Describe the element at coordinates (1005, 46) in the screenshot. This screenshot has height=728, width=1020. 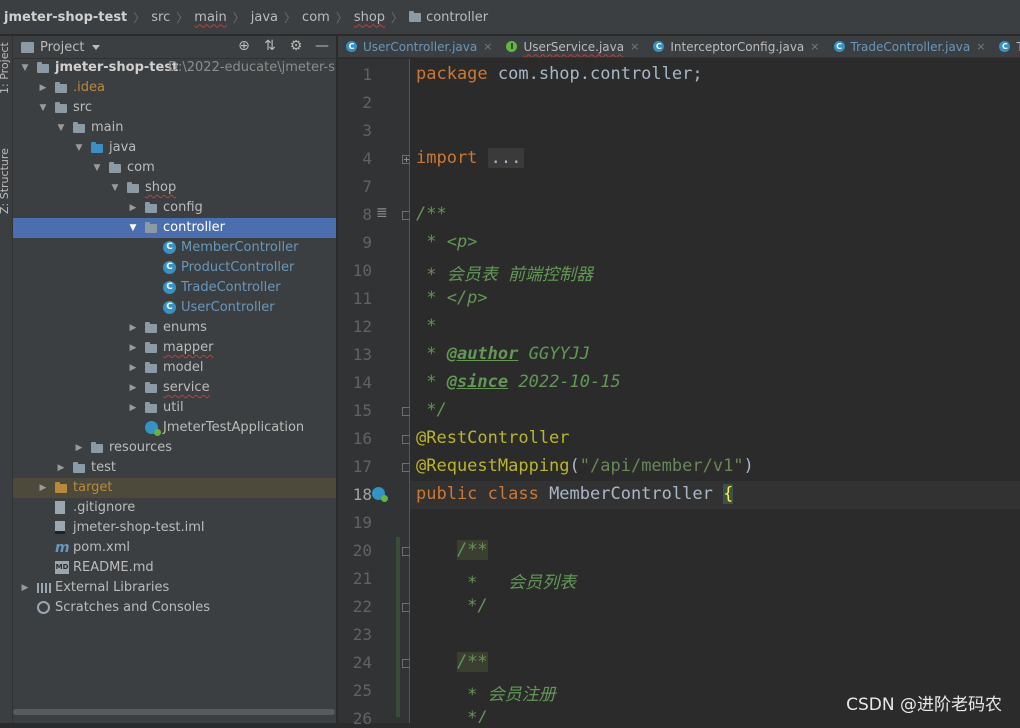
I see `editor-tab: CT` at that location.